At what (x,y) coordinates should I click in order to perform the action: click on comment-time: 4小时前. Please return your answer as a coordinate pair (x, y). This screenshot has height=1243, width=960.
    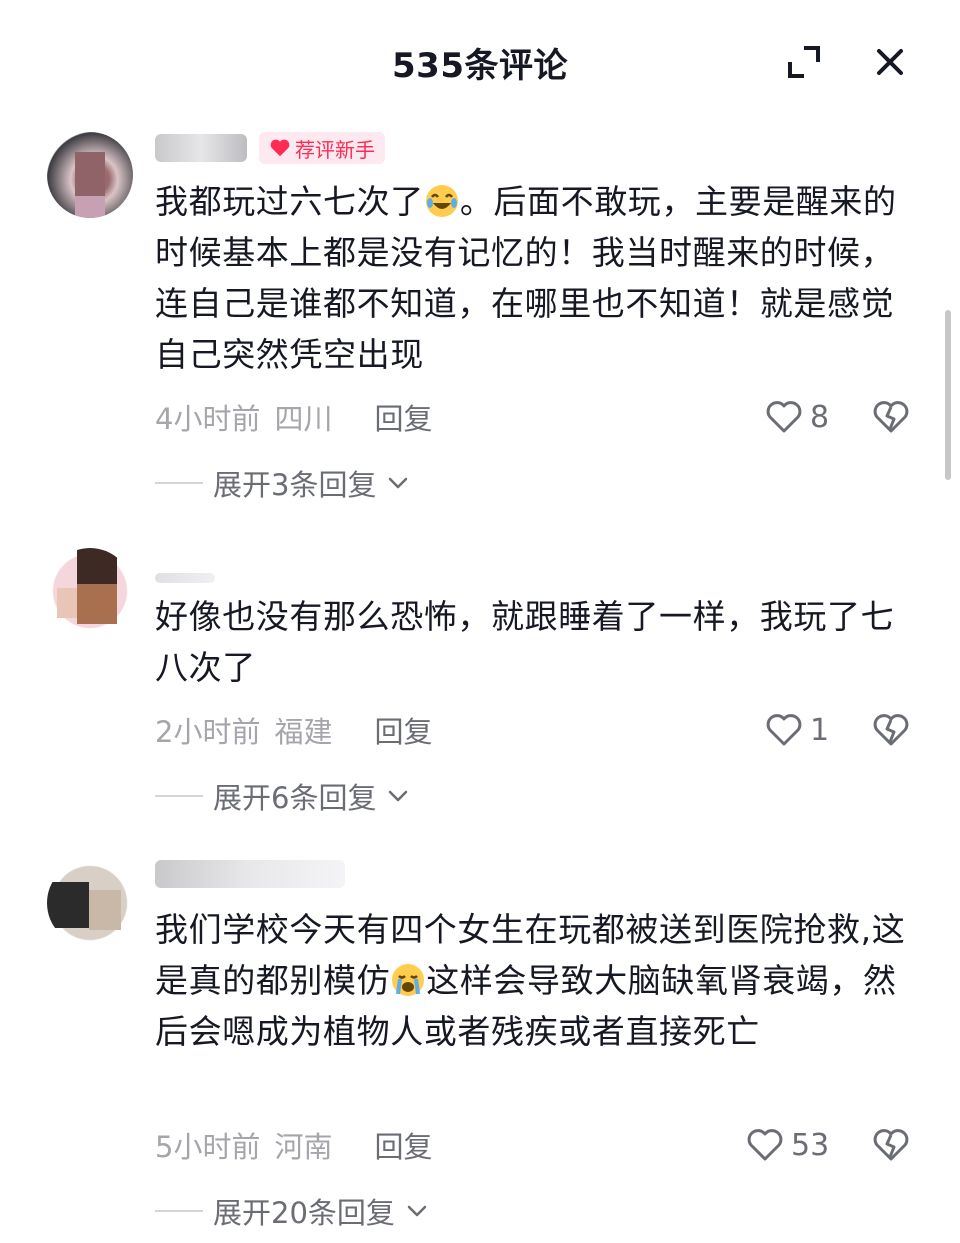
    Looking at the image, I should click on (208, 419).